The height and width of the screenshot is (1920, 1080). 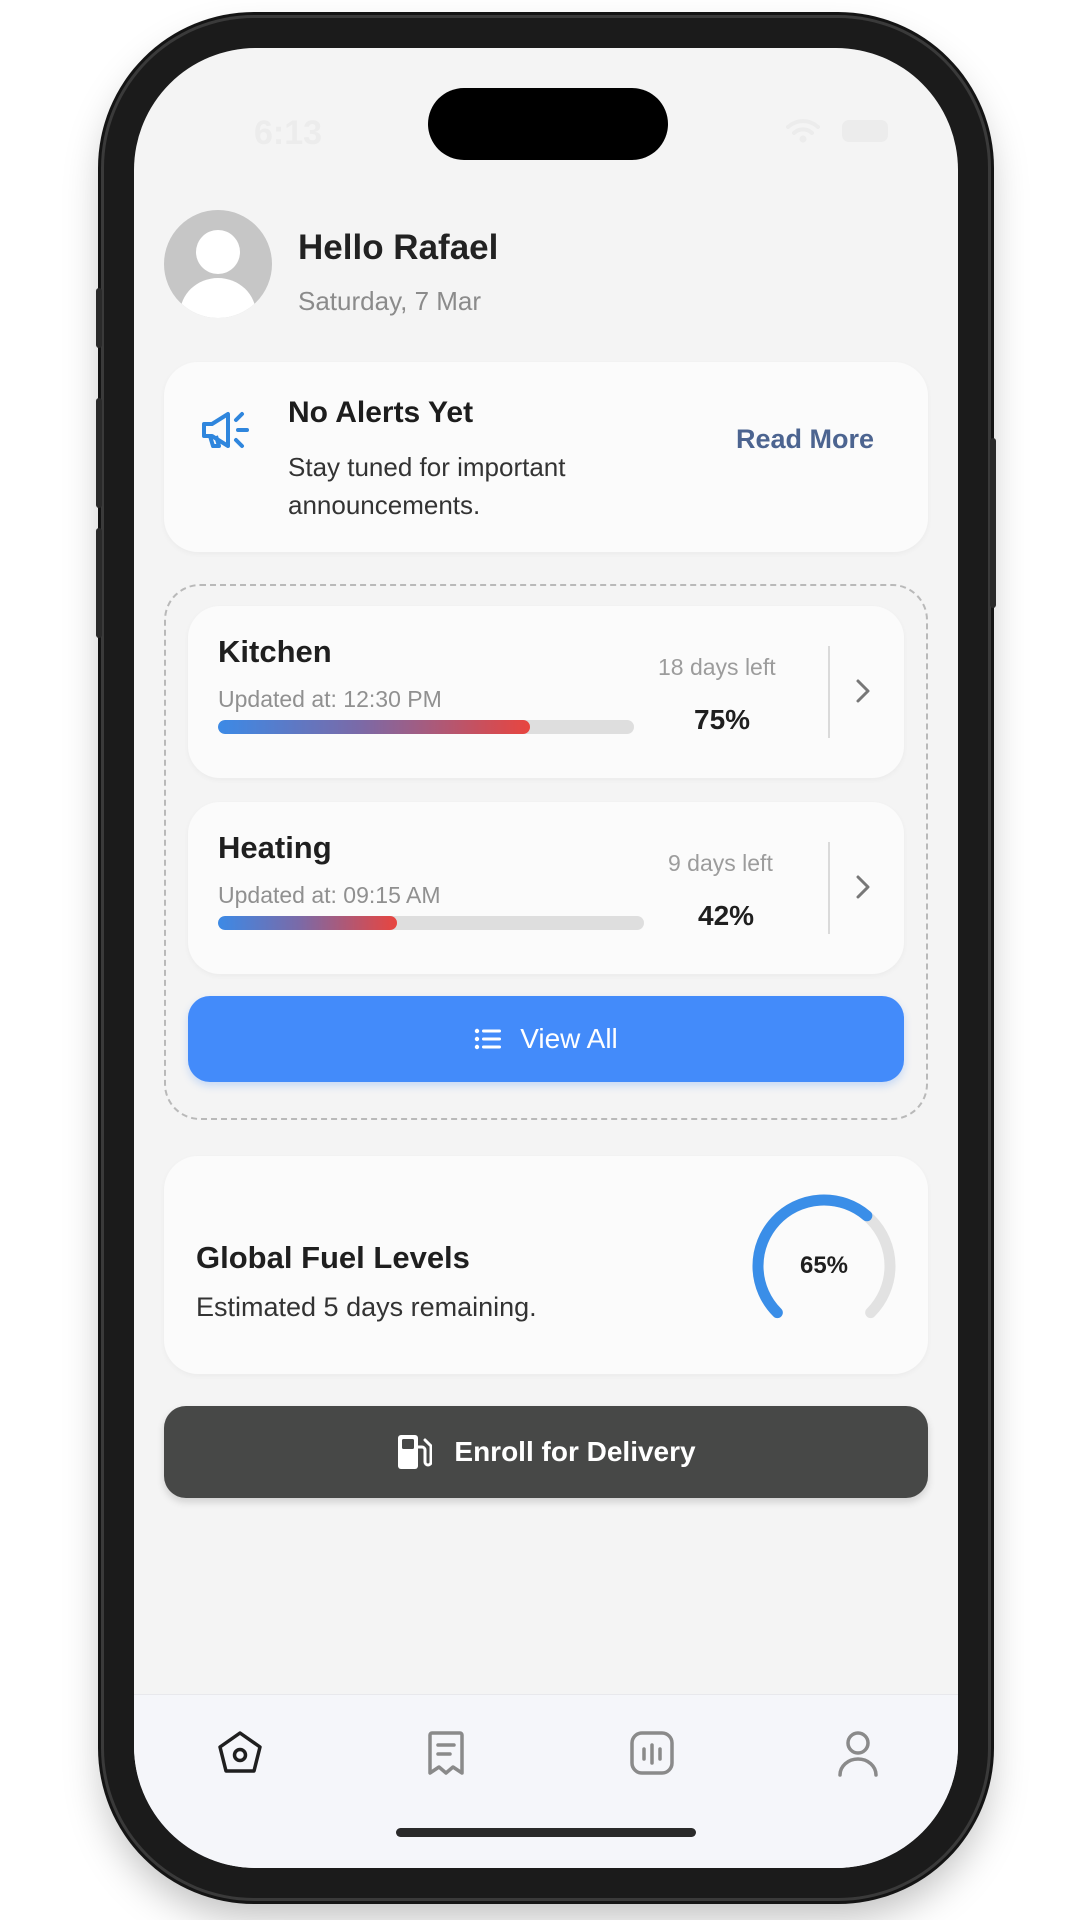 What do you see at coordinates (366, 1307) in the screenshot?
I see `fuel-subtitle: Estimated 5 days remaining.` at bounding box center [366, 1307].